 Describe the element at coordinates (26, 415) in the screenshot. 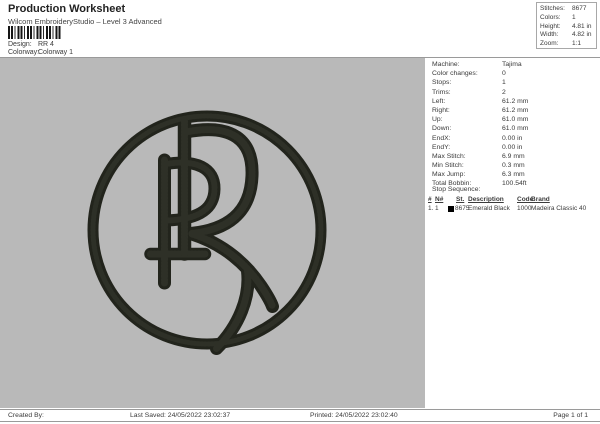

I see `created-by-label: Created By:` at that location.